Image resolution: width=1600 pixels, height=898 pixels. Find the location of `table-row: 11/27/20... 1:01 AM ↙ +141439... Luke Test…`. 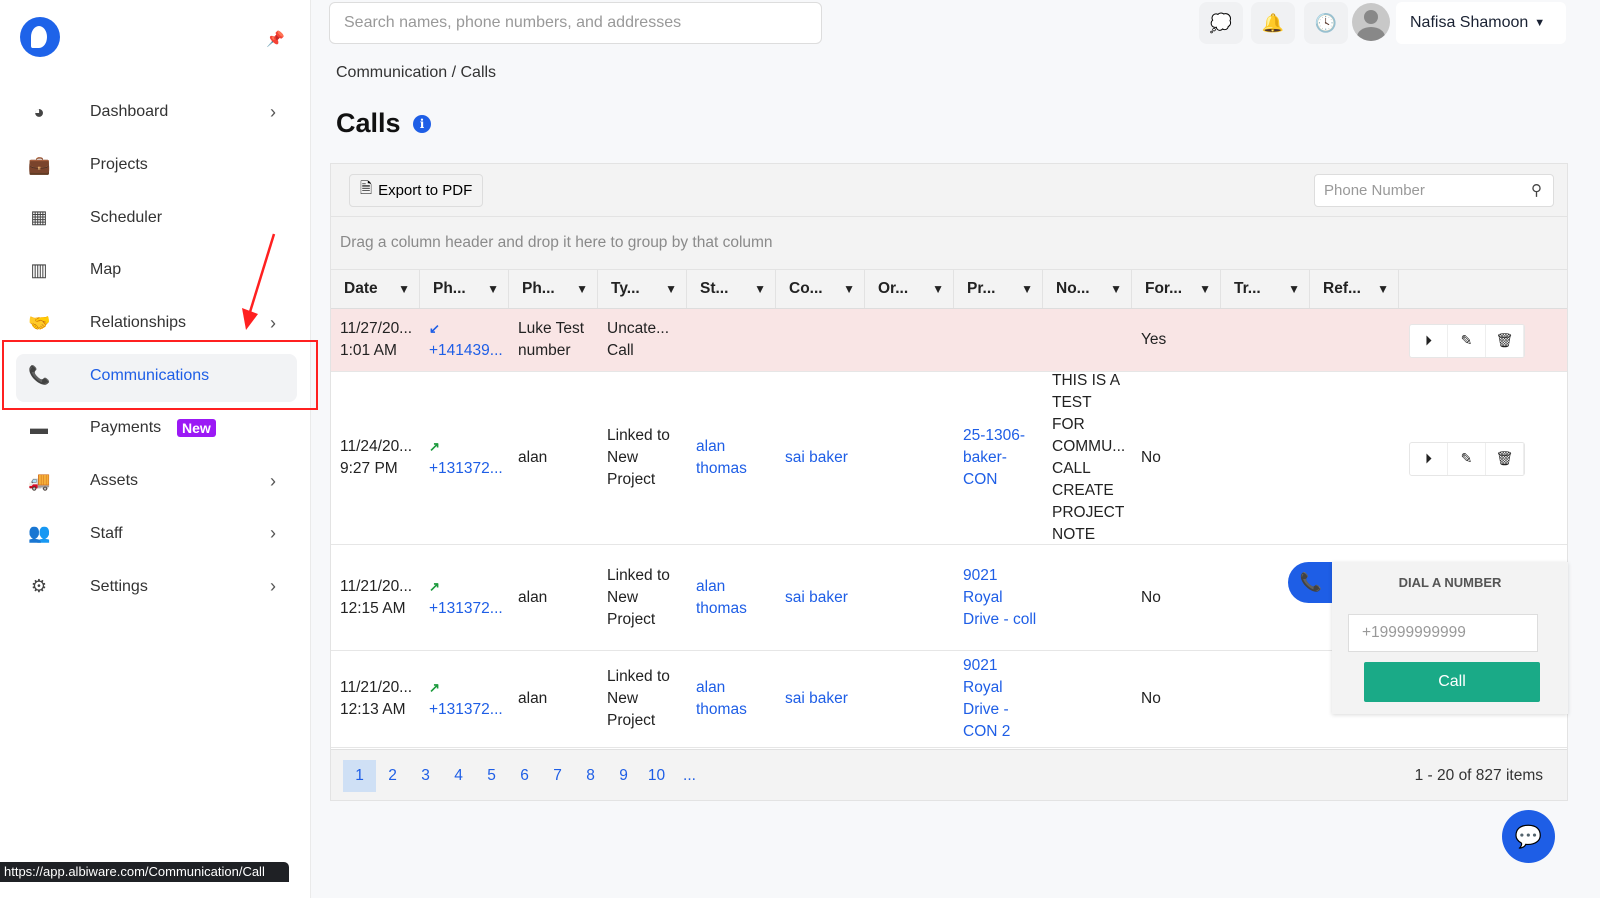

table-row: 11/27/20... 1:01 AM ↙ +141439... Luke Test… is located at coordinates (949, 340).